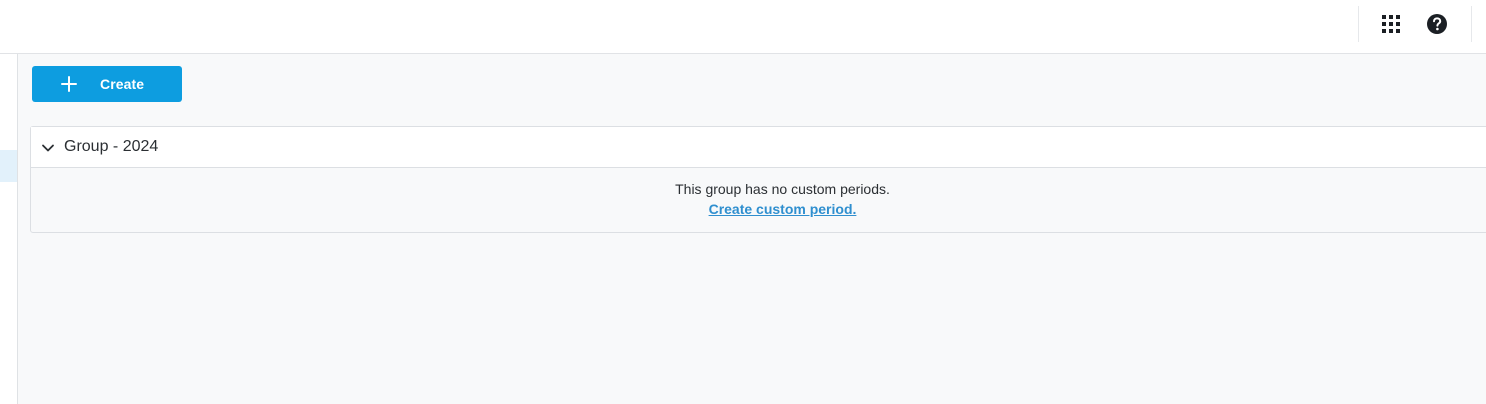 The image size is (1486, 404). Describe the element at coordinates (122, 84) in the screenshot. I see `create-button-label: Create` at that location.